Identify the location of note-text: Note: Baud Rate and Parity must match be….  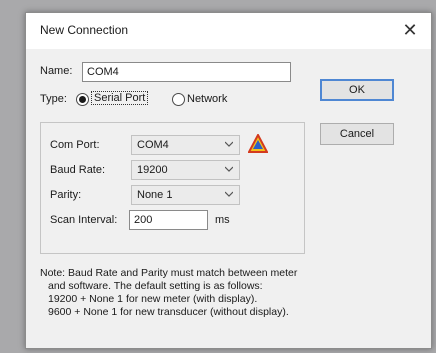
(168, 293).